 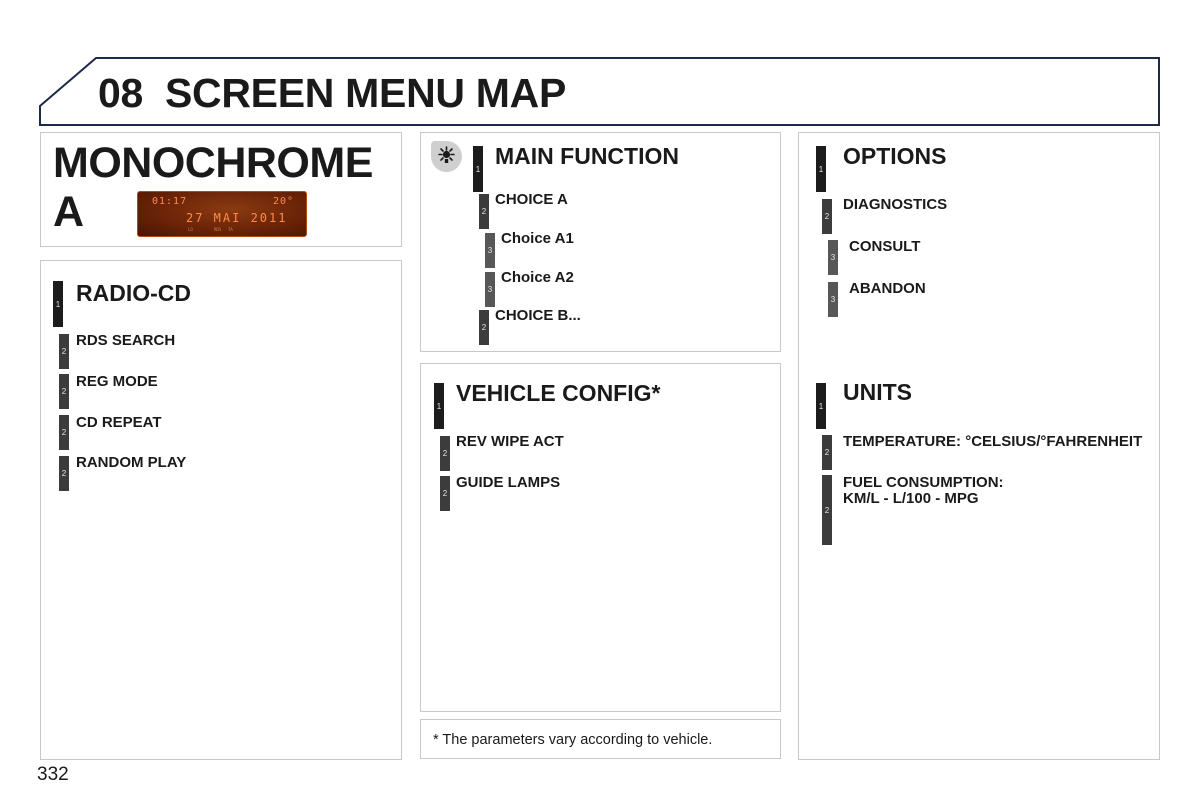 What do you see at coordinates (131, 462) in the screenshot?
I see `menu-item: RANDOM PLAY` at bounding box center [131, 462].